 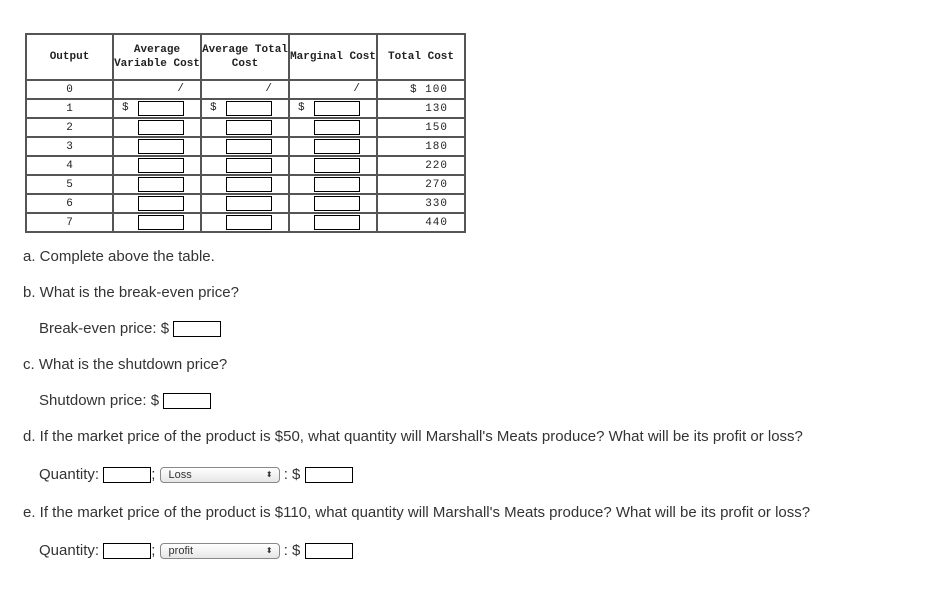 I want to click on output-cell: 0, so click(x=69, y=89).